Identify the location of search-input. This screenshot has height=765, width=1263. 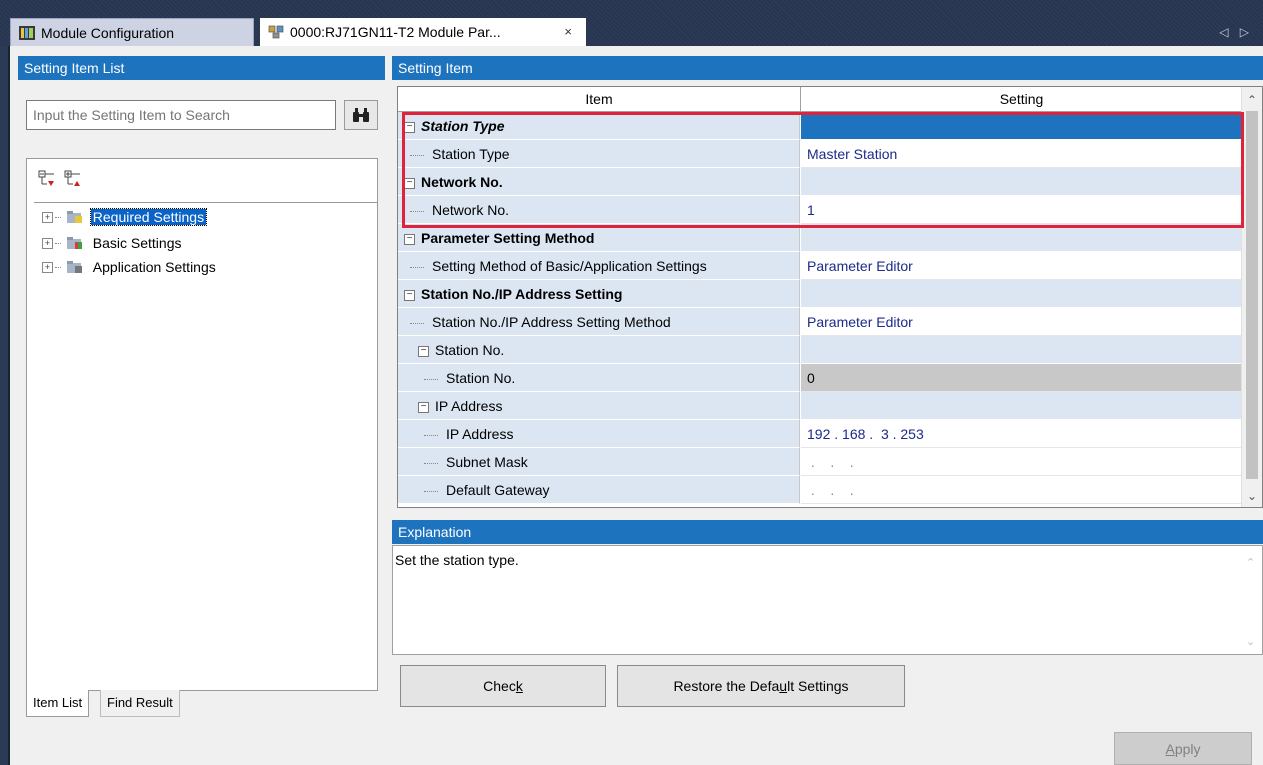
(181, 115).